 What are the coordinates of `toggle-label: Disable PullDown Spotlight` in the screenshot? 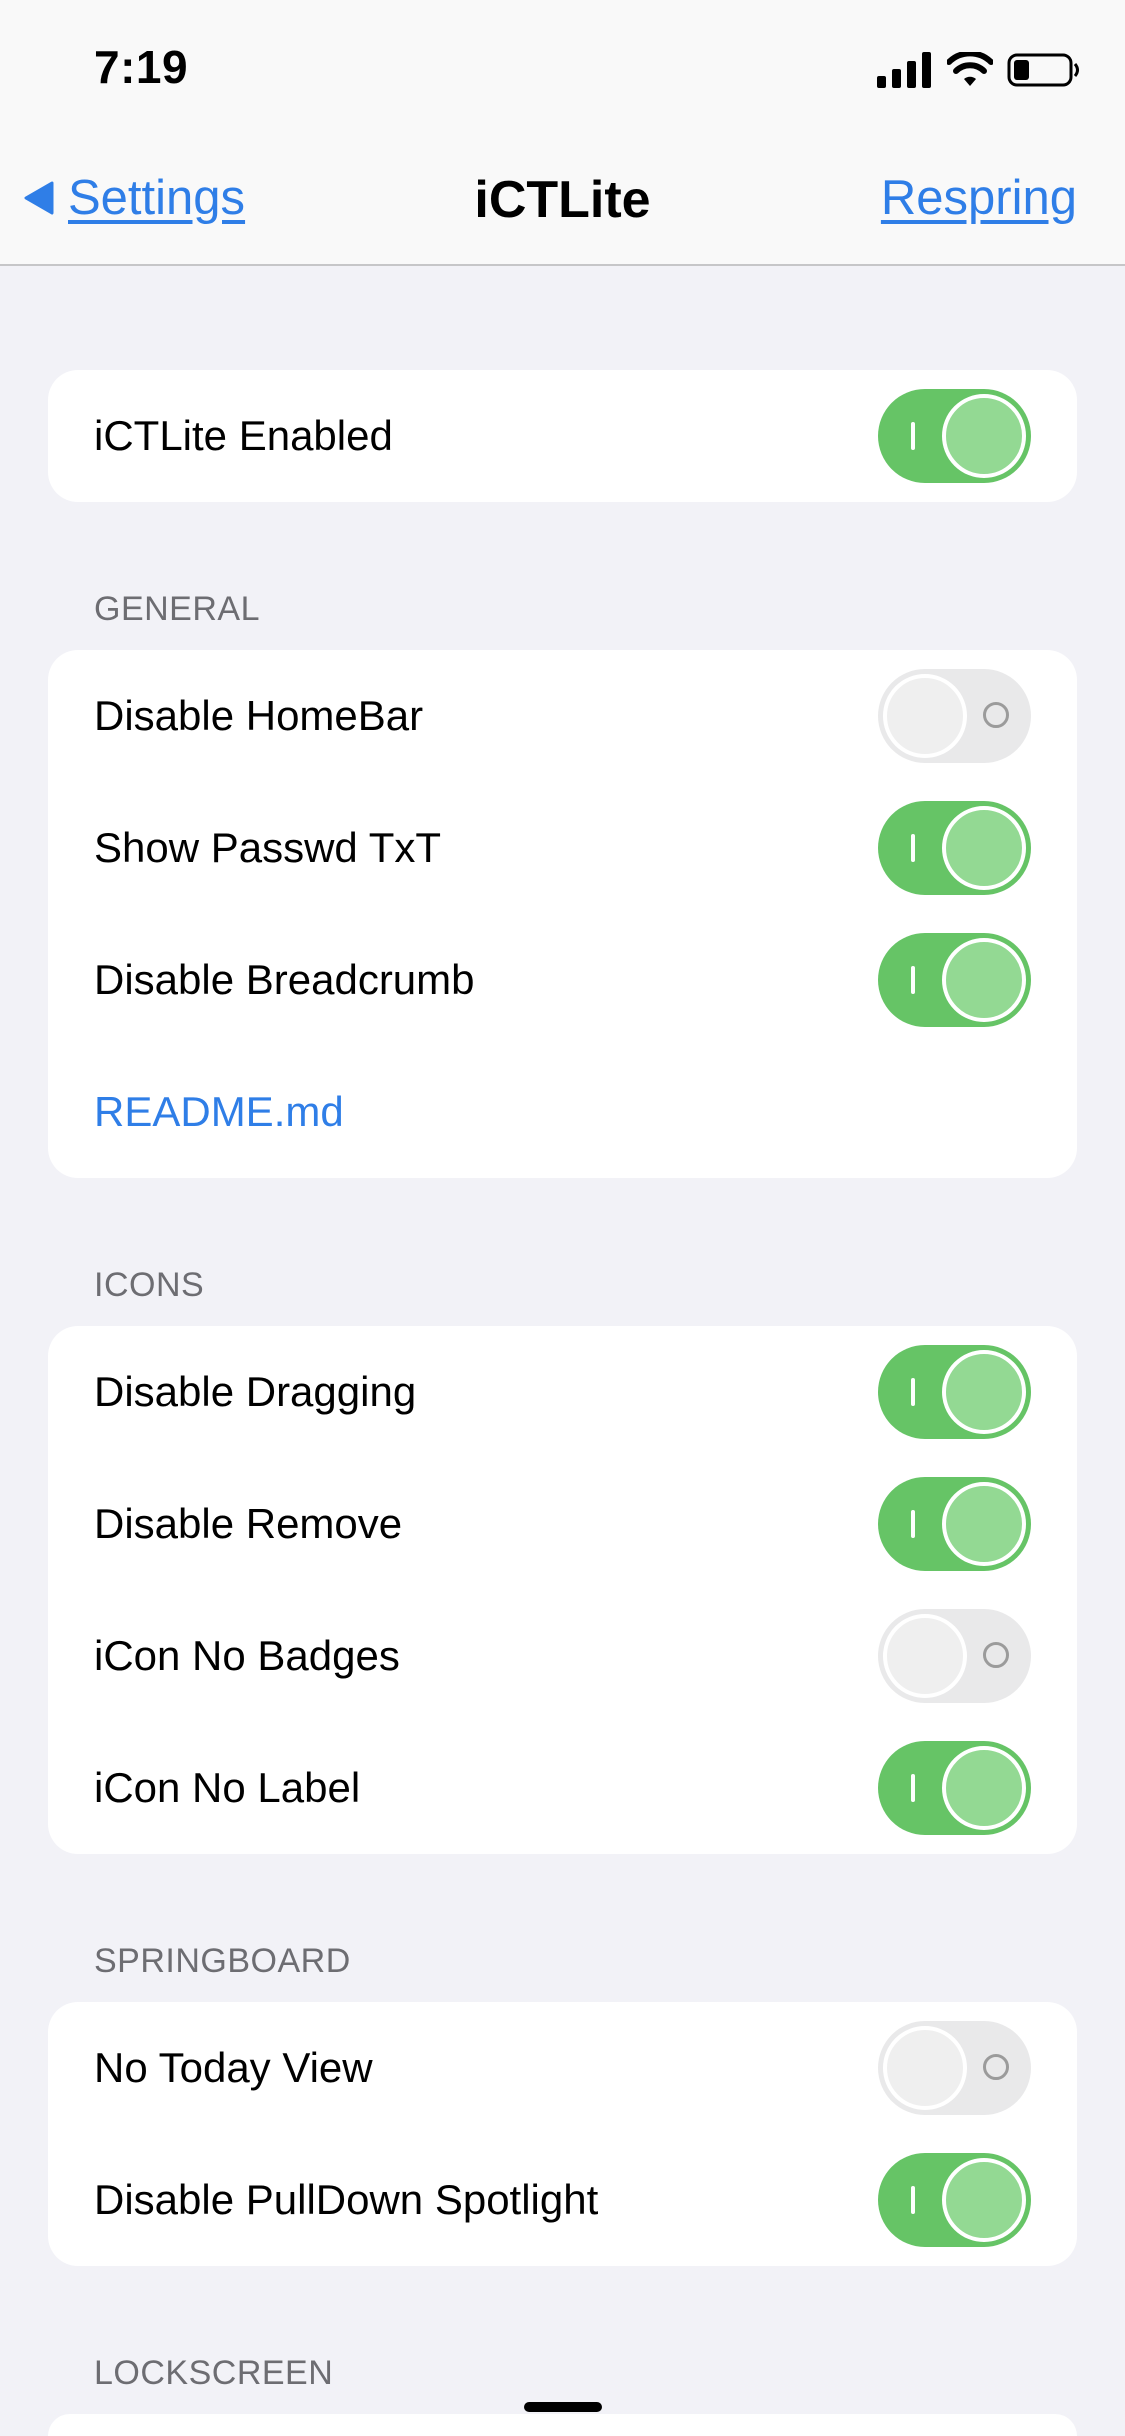 It's located at (346, 2199).